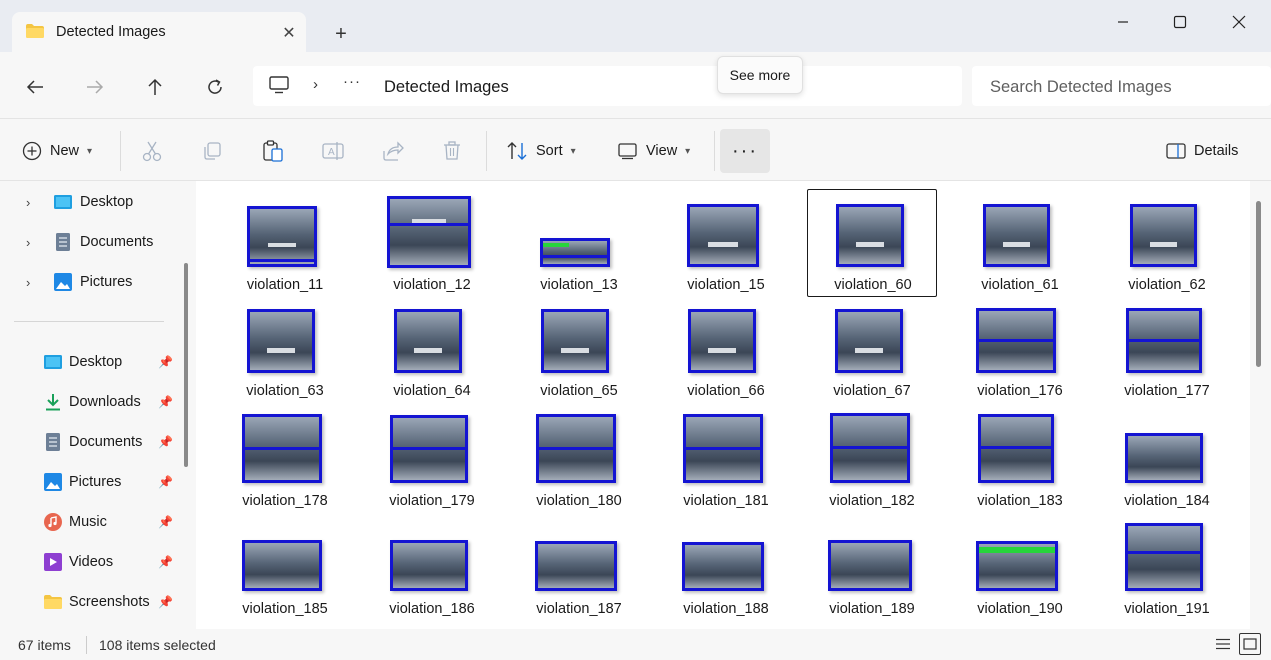 Image resolution: width=1271 pixels, height=660 pixels. Describe the element at coordinates (90, 402) in the screenshot. I see `sidebar-item-downloads: Downloads 📌` at that location.